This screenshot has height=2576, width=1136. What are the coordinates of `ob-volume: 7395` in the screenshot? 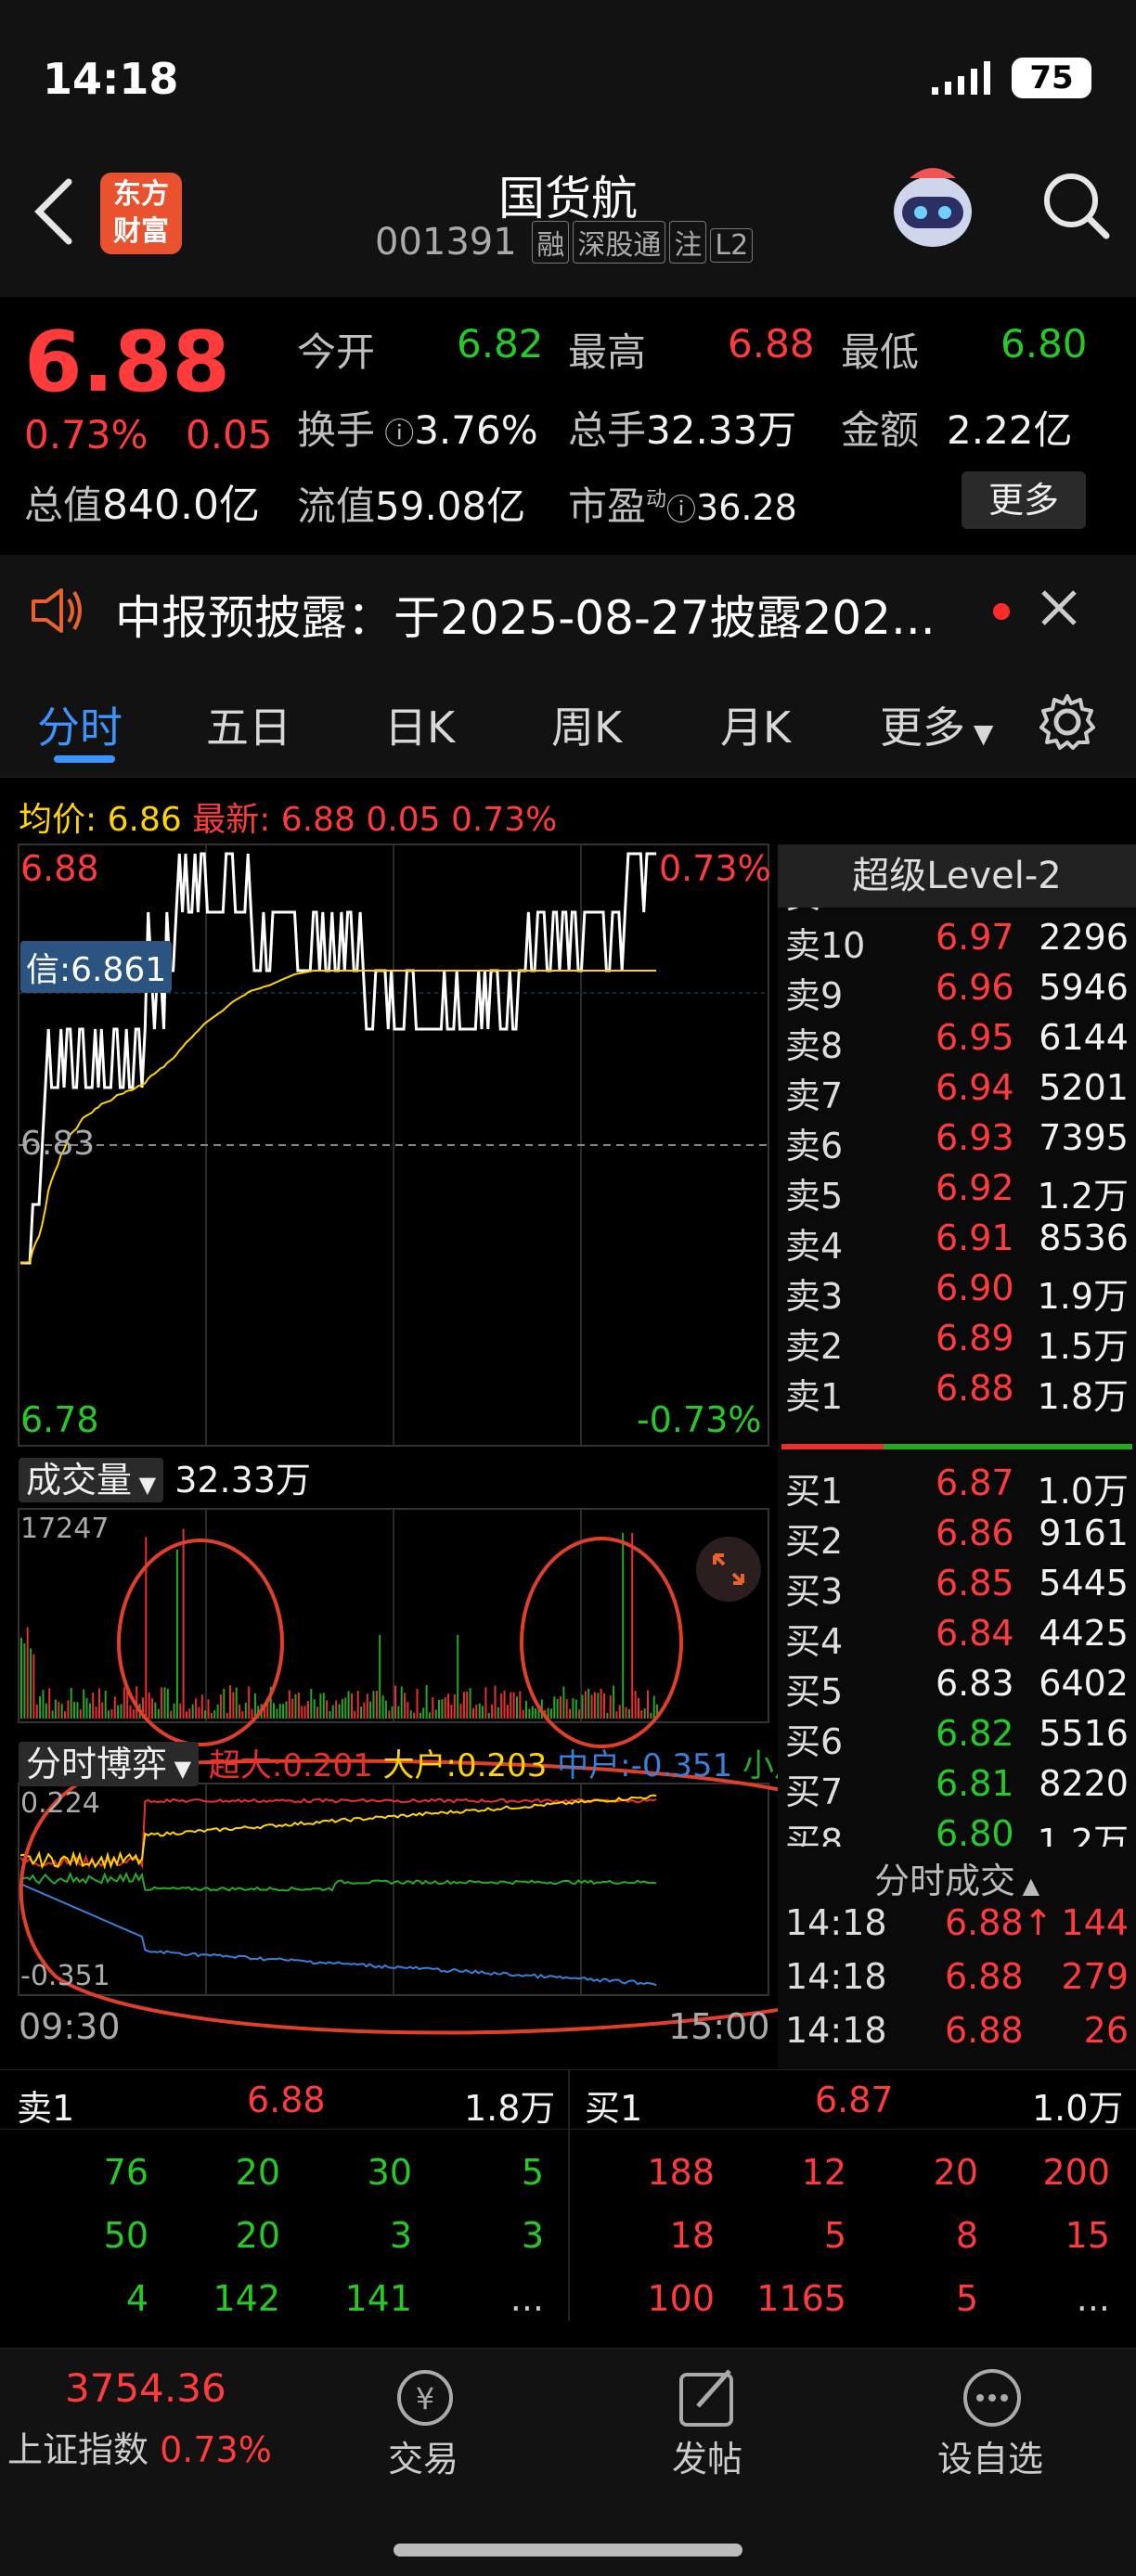 It's located at (1084, 1137).